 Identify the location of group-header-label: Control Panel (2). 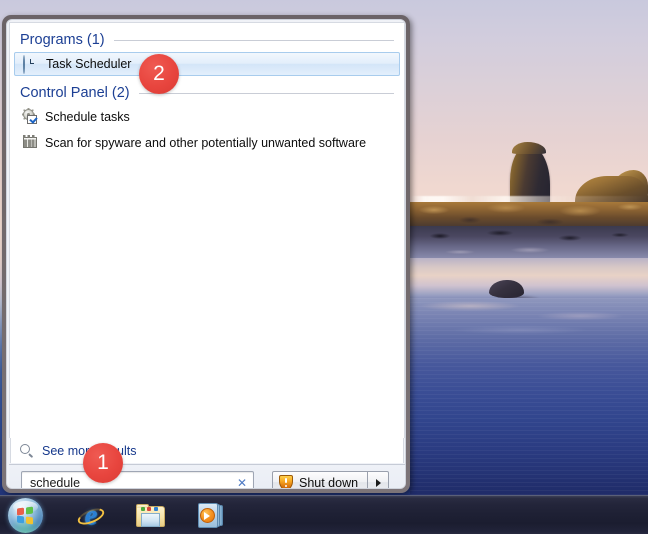
(75, 93).